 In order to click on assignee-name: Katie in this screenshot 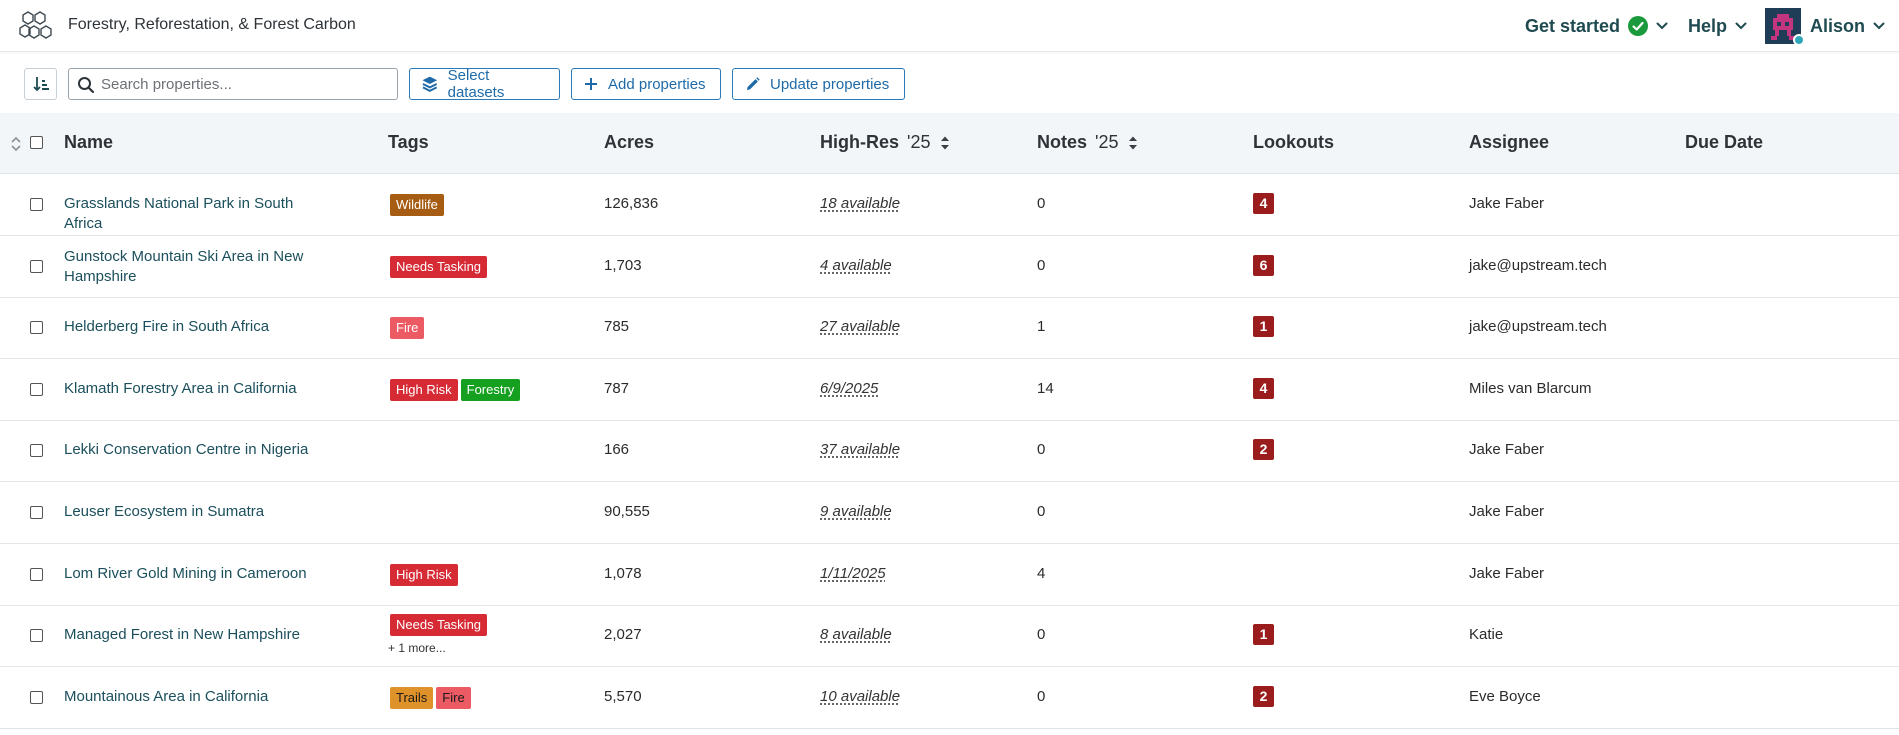, I will do `click(1486, 634)`.